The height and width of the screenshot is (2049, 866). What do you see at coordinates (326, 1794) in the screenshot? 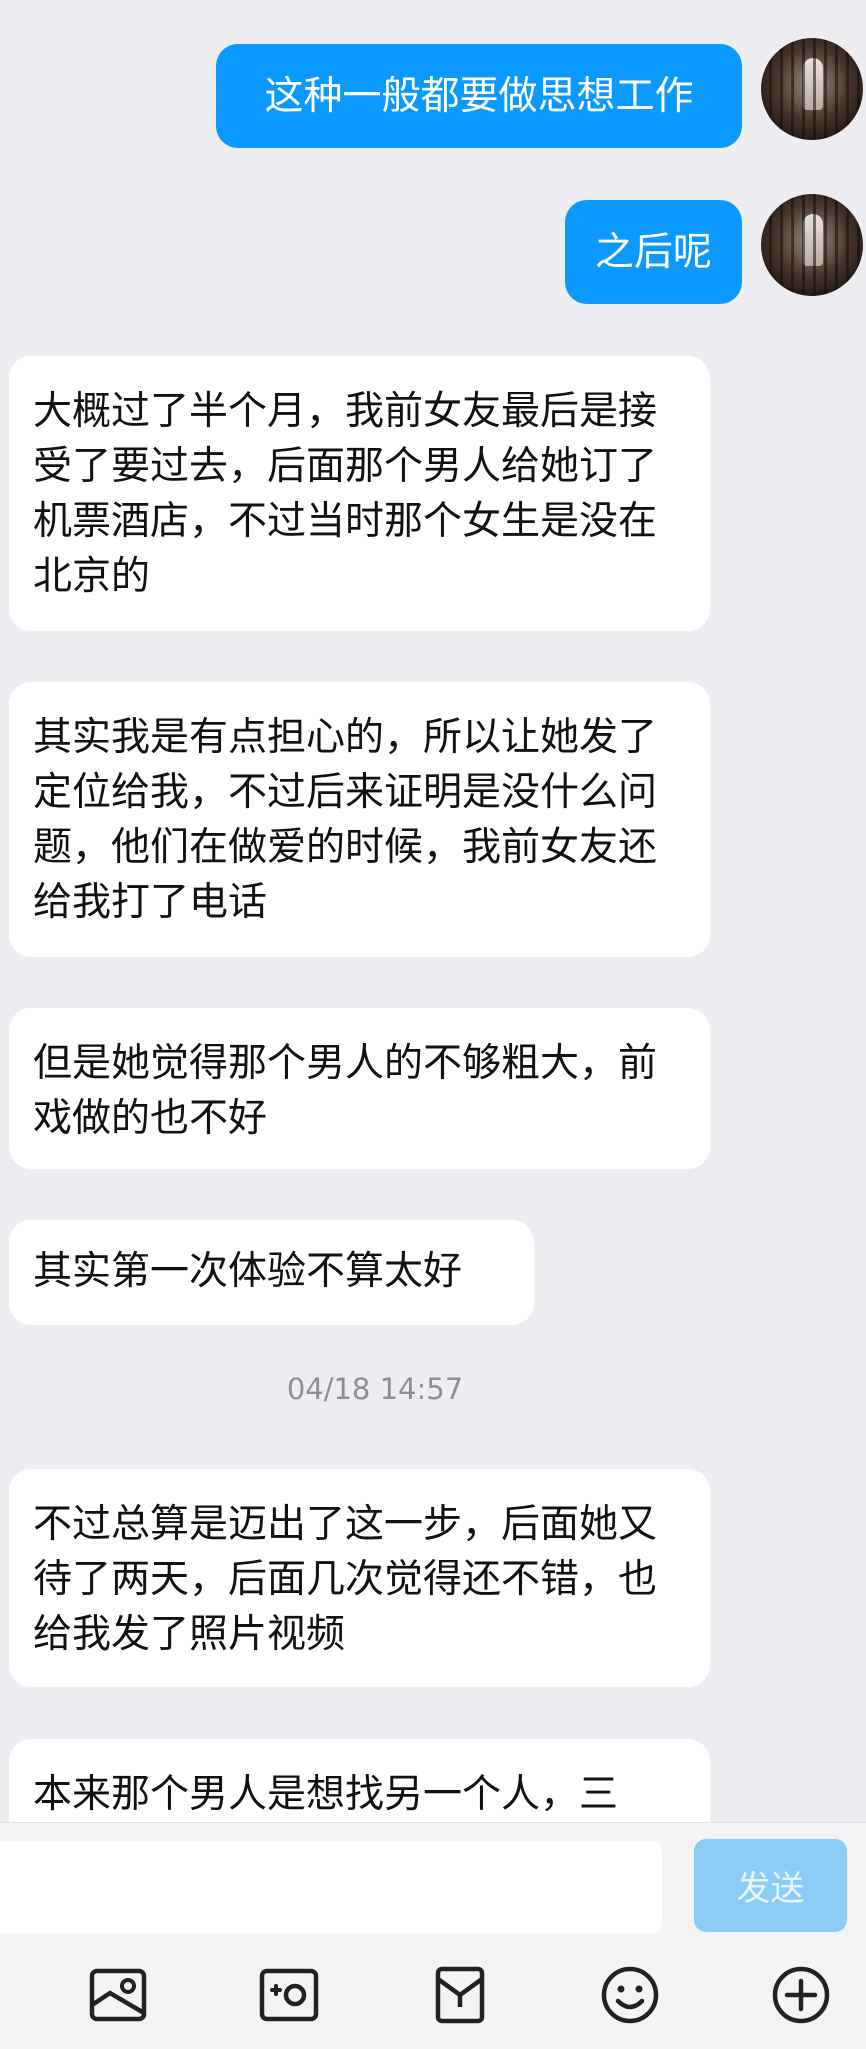
I see `message-text: 本来那个男人是想找另一个人，三` at bounding box center [326, 1794].